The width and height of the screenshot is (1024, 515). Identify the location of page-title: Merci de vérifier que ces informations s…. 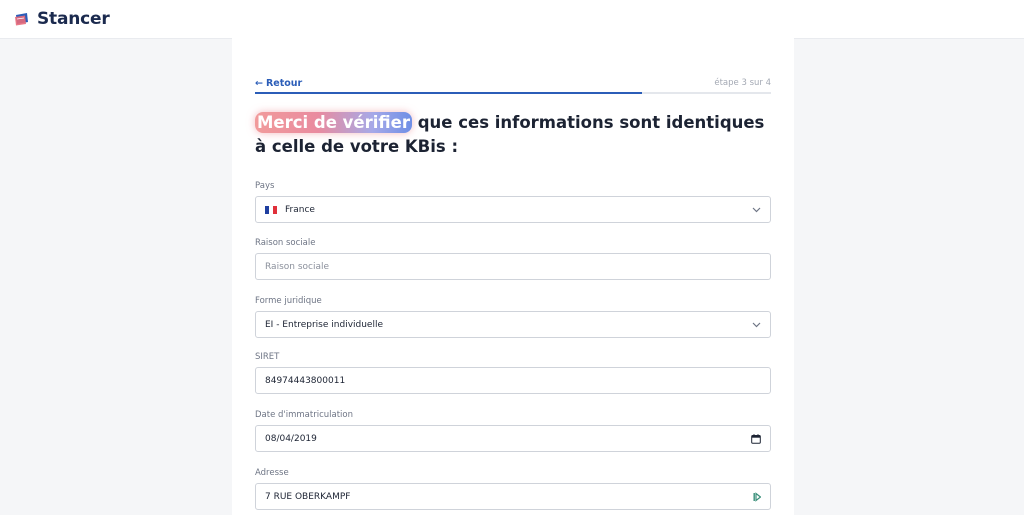
(515, 135).